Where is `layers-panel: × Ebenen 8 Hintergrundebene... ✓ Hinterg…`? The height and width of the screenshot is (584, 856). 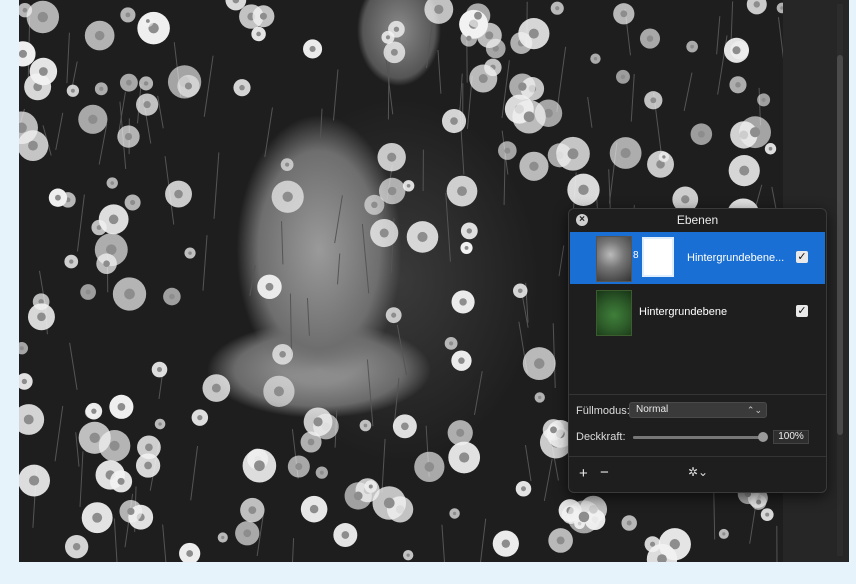 layers-panel: × Ebenen 8 Hintergrundebene... ✓ Hinterg… is located at coordinates (697, 350).